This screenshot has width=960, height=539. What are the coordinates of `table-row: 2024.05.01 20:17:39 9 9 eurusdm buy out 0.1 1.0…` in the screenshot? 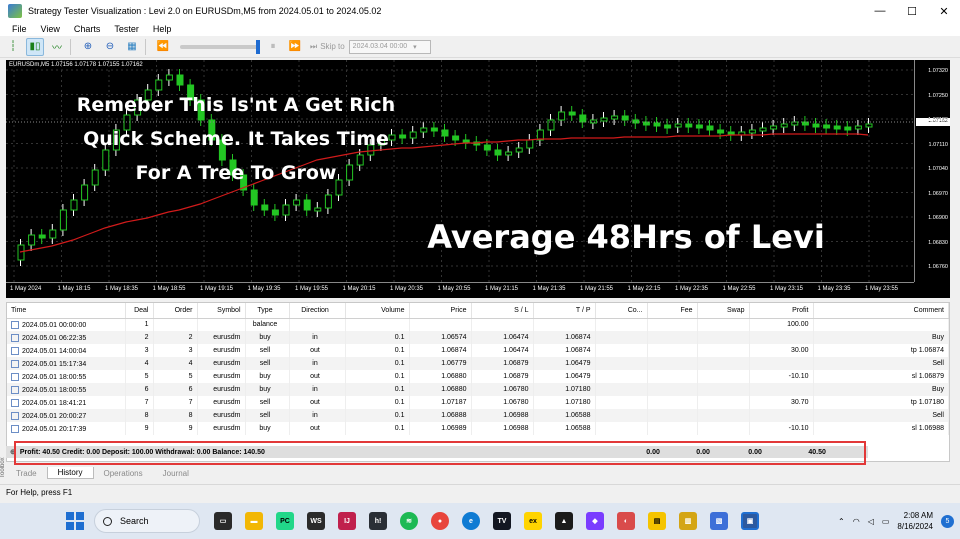 It's located at (478, 428).